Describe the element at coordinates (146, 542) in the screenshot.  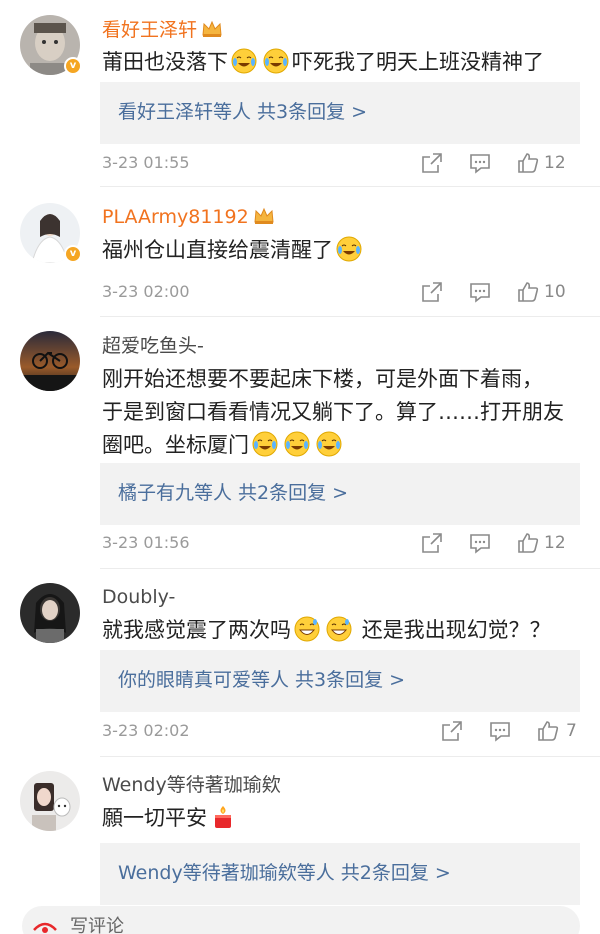
I see `timestamp: 3-23 01:56` at that location.